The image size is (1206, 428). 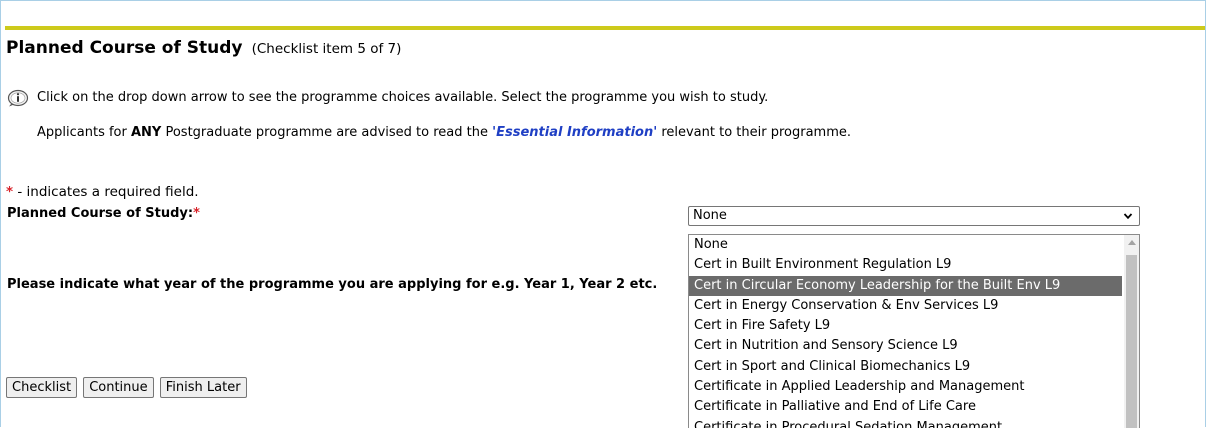 I want to click on course-select-value: None, so click(x=710, y=215).